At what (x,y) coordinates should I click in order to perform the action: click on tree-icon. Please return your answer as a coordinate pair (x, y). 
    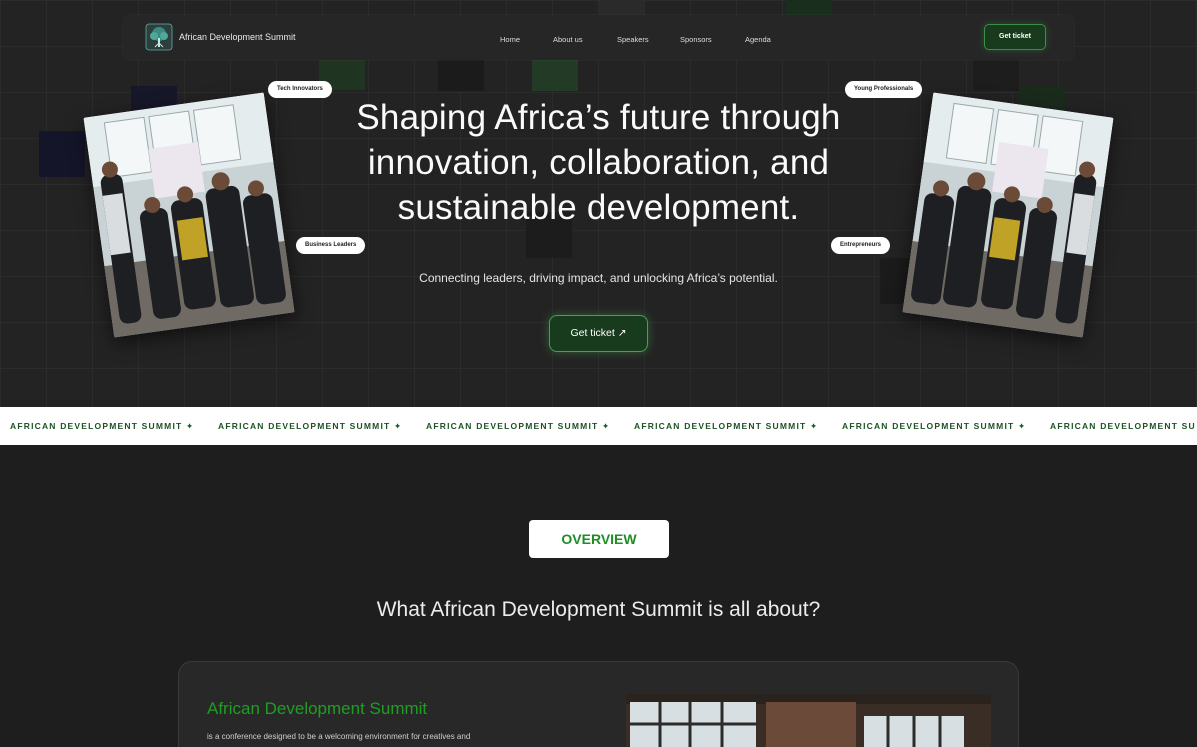
    Looking at the image, I should click on (159, 37).